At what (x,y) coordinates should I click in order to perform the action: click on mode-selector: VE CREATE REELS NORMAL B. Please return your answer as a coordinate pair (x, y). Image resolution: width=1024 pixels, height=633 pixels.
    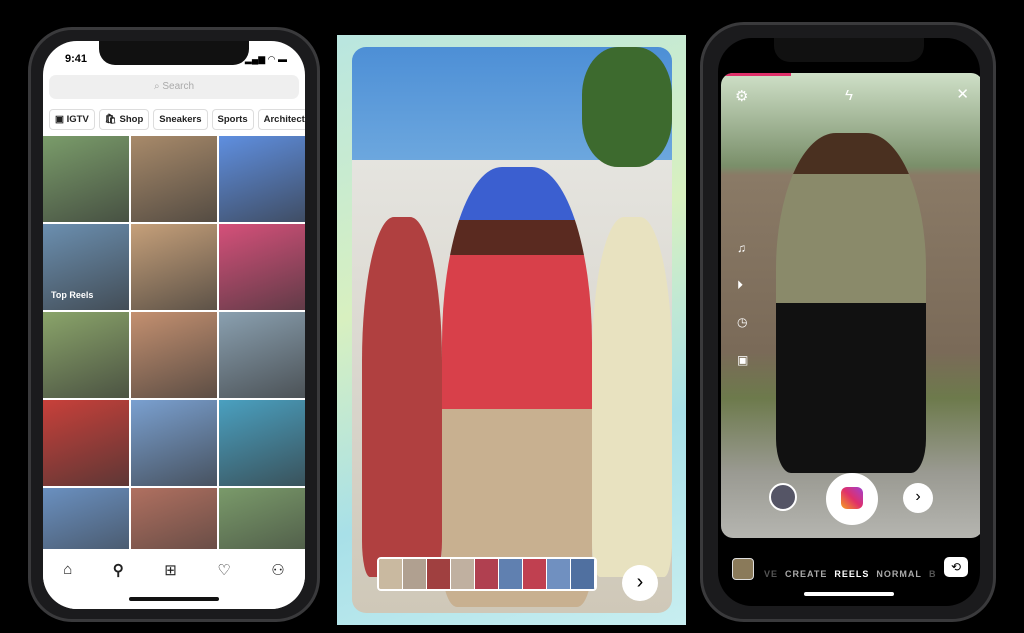
    Looking at the image, I should click on (850, 574).